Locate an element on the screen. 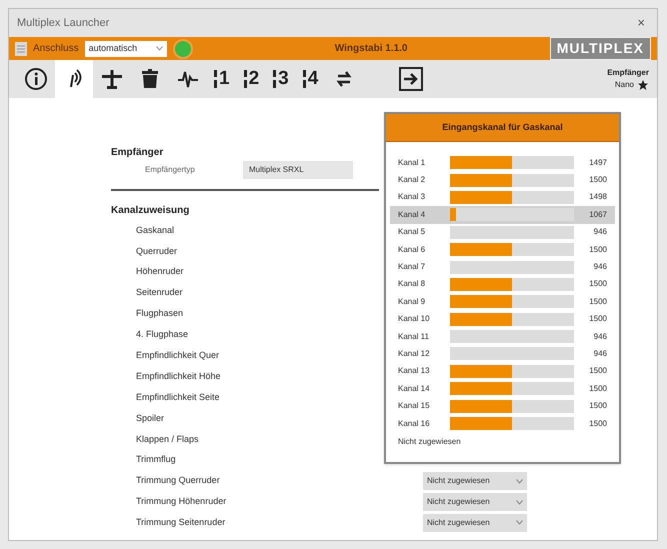 Image resolution: width=667 pixels, height=549 pixels. connection-dropdown: automatisch is located at coordinates (125, 48).